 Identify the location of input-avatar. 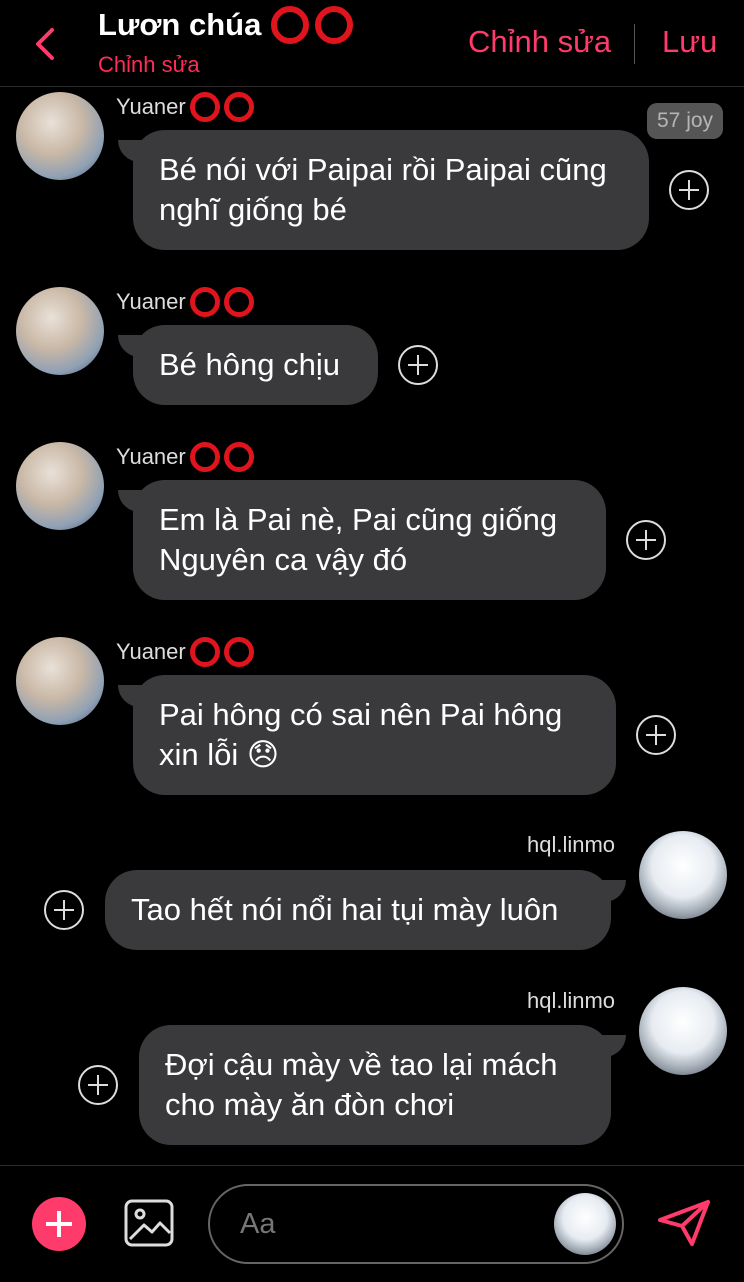
(585, 1224).